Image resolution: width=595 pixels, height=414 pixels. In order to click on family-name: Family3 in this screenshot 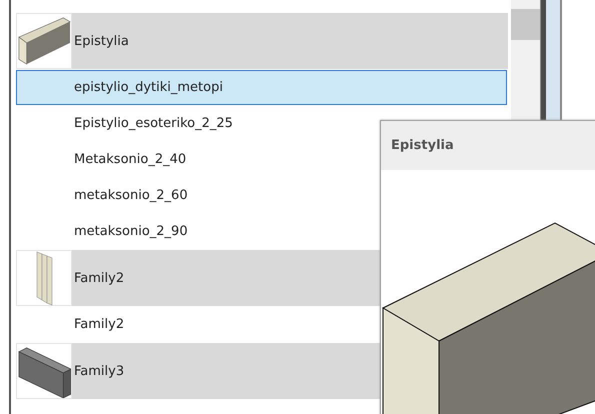, I will do `click(99, 371)`.